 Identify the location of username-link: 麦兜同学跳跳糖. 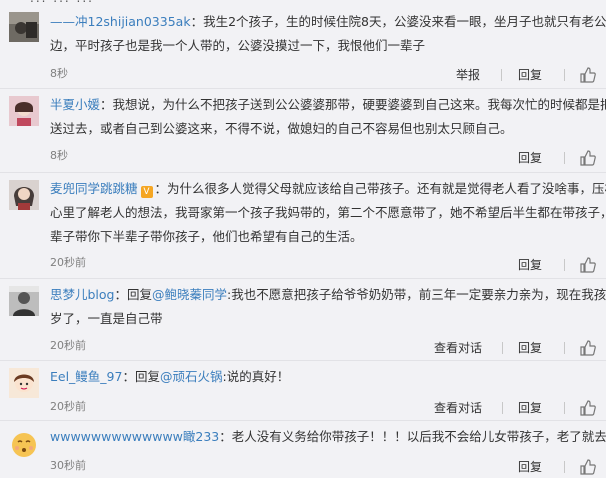
(94, 188).